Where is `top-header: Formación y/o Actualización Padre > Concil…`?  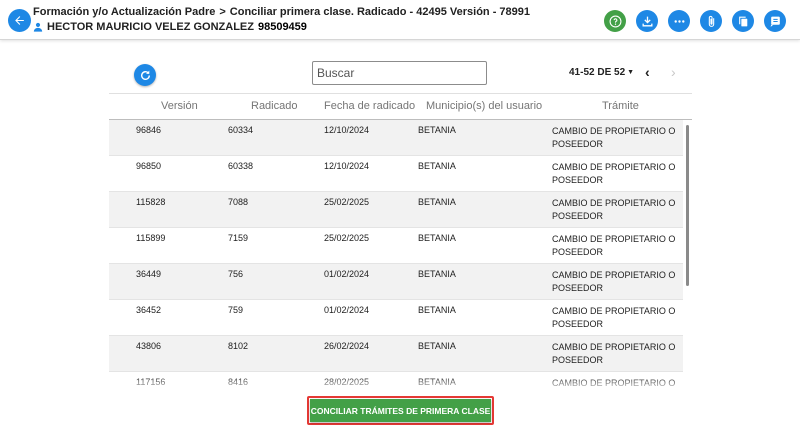 top-header: Formación y/o Actualización Padre > Concil… is located at coordinates (400, 20).